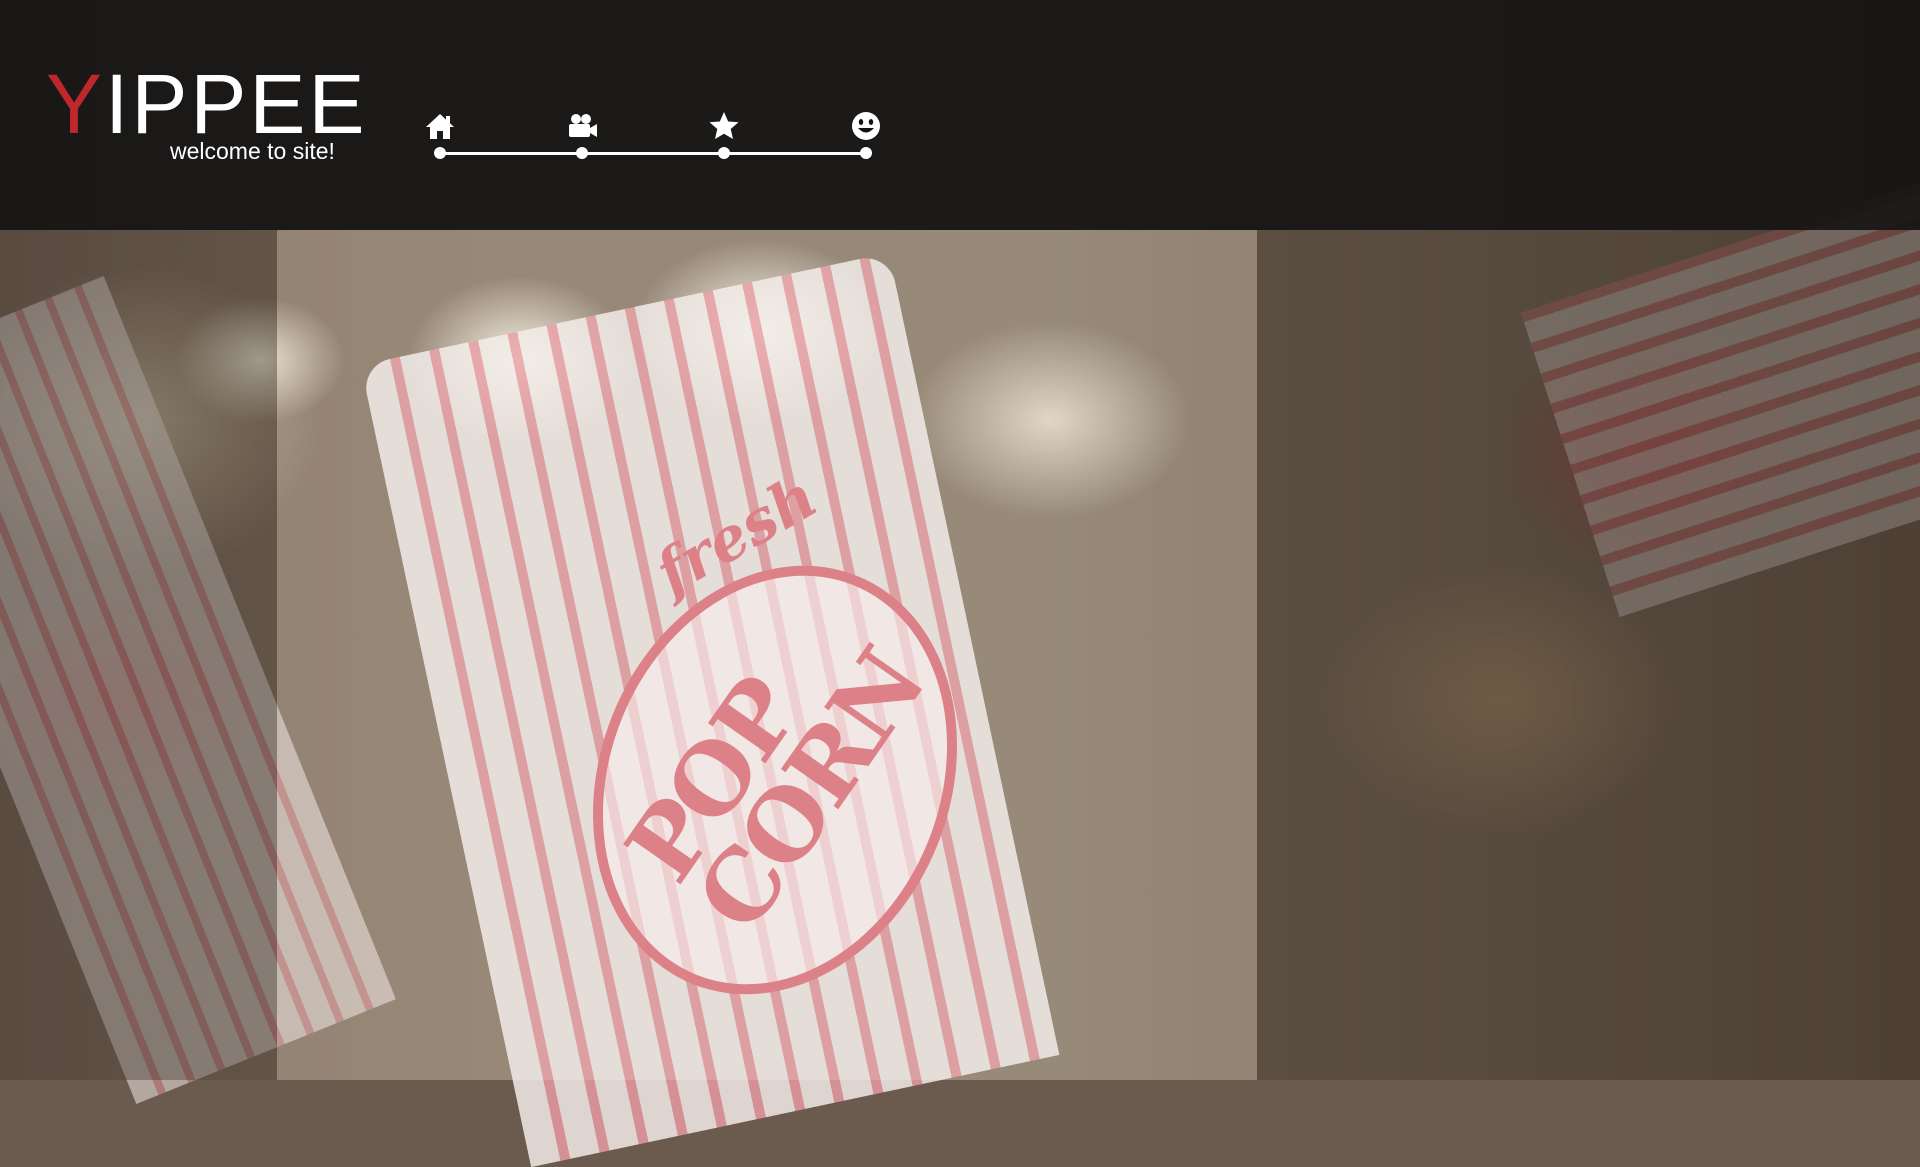  Describe the element at coordinates (724, 125) in the screenshot. I see `star-icon` at that location.